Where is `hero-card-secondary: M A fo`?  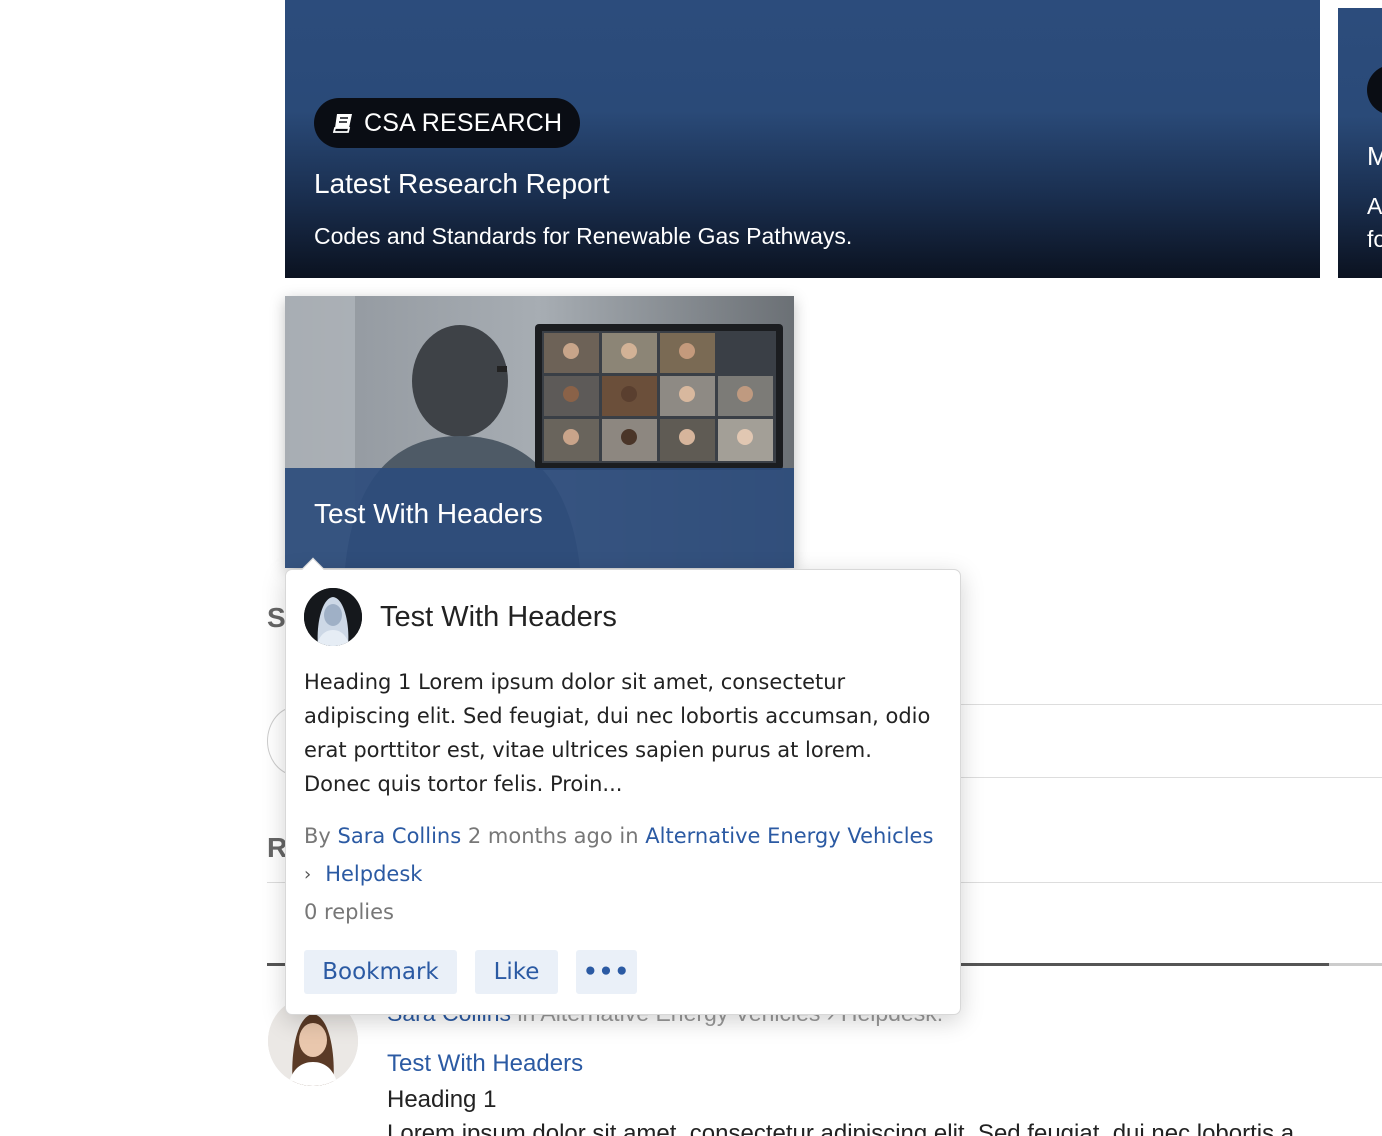 hero-card-secondary: M A fo is located at coordinates (1360, 143).